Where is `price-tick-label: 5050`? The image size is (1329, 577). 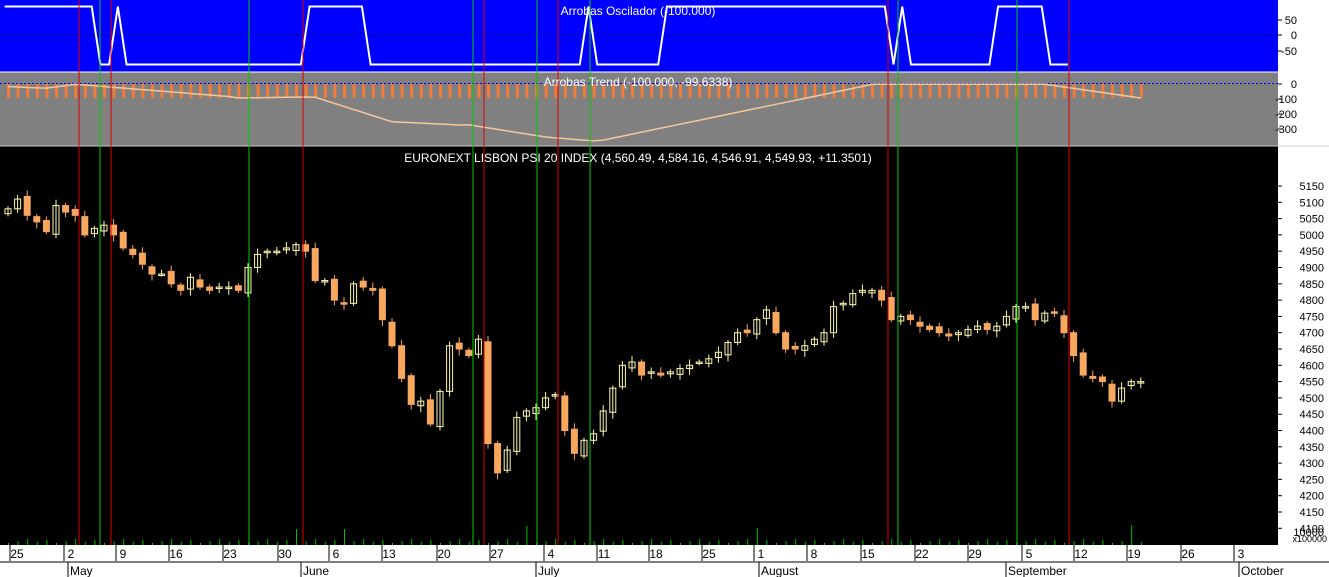
price-tick-label: 5050 is located at coordinates (1312, 220).